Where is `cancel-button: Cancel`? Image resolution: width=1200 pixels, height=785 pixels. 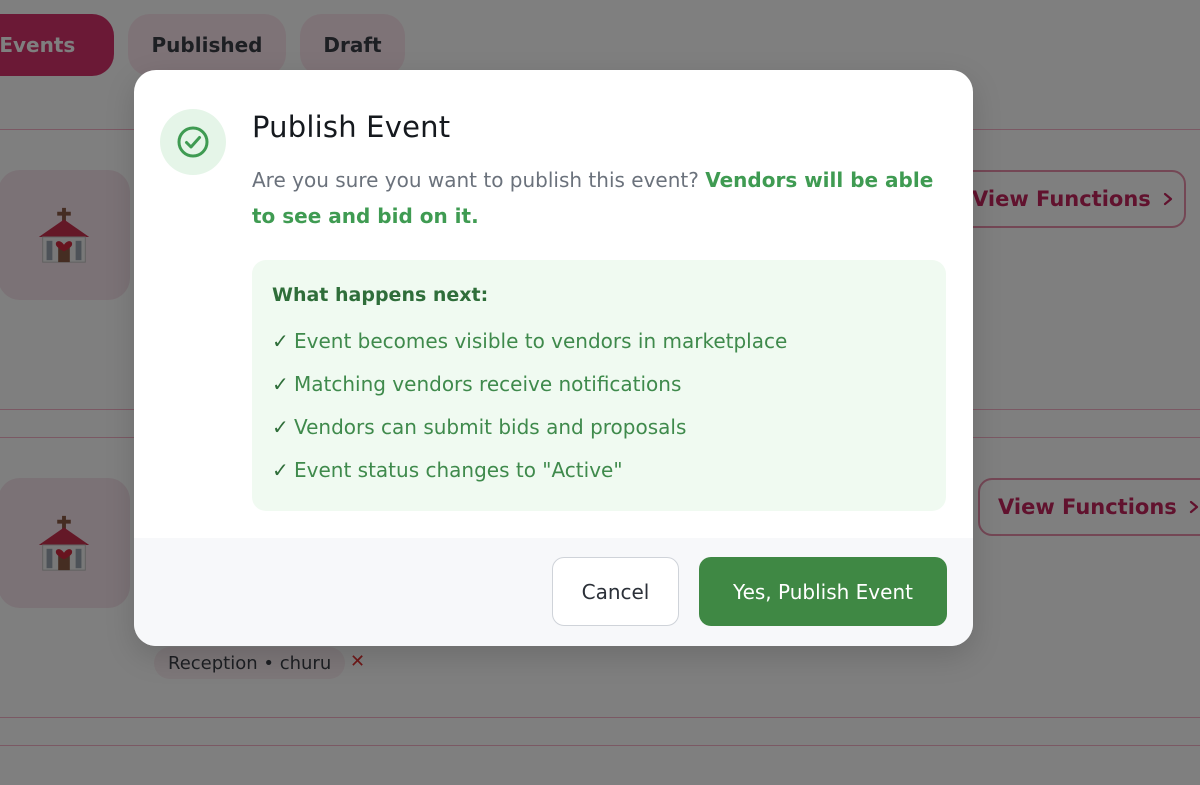
cancel-button: Cancel is located at coordinates (615, 591).